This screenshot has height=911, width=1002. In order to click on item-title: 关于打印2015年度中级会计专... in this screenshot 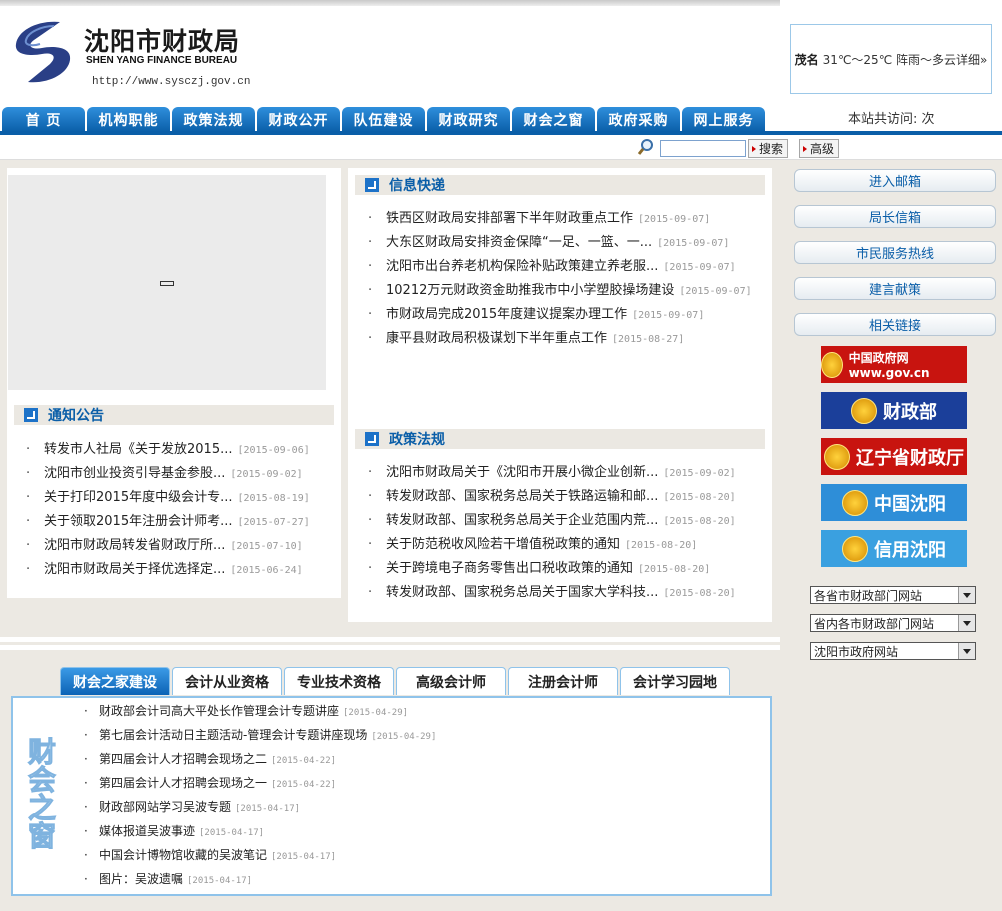, I will do `click(138, 497)`.